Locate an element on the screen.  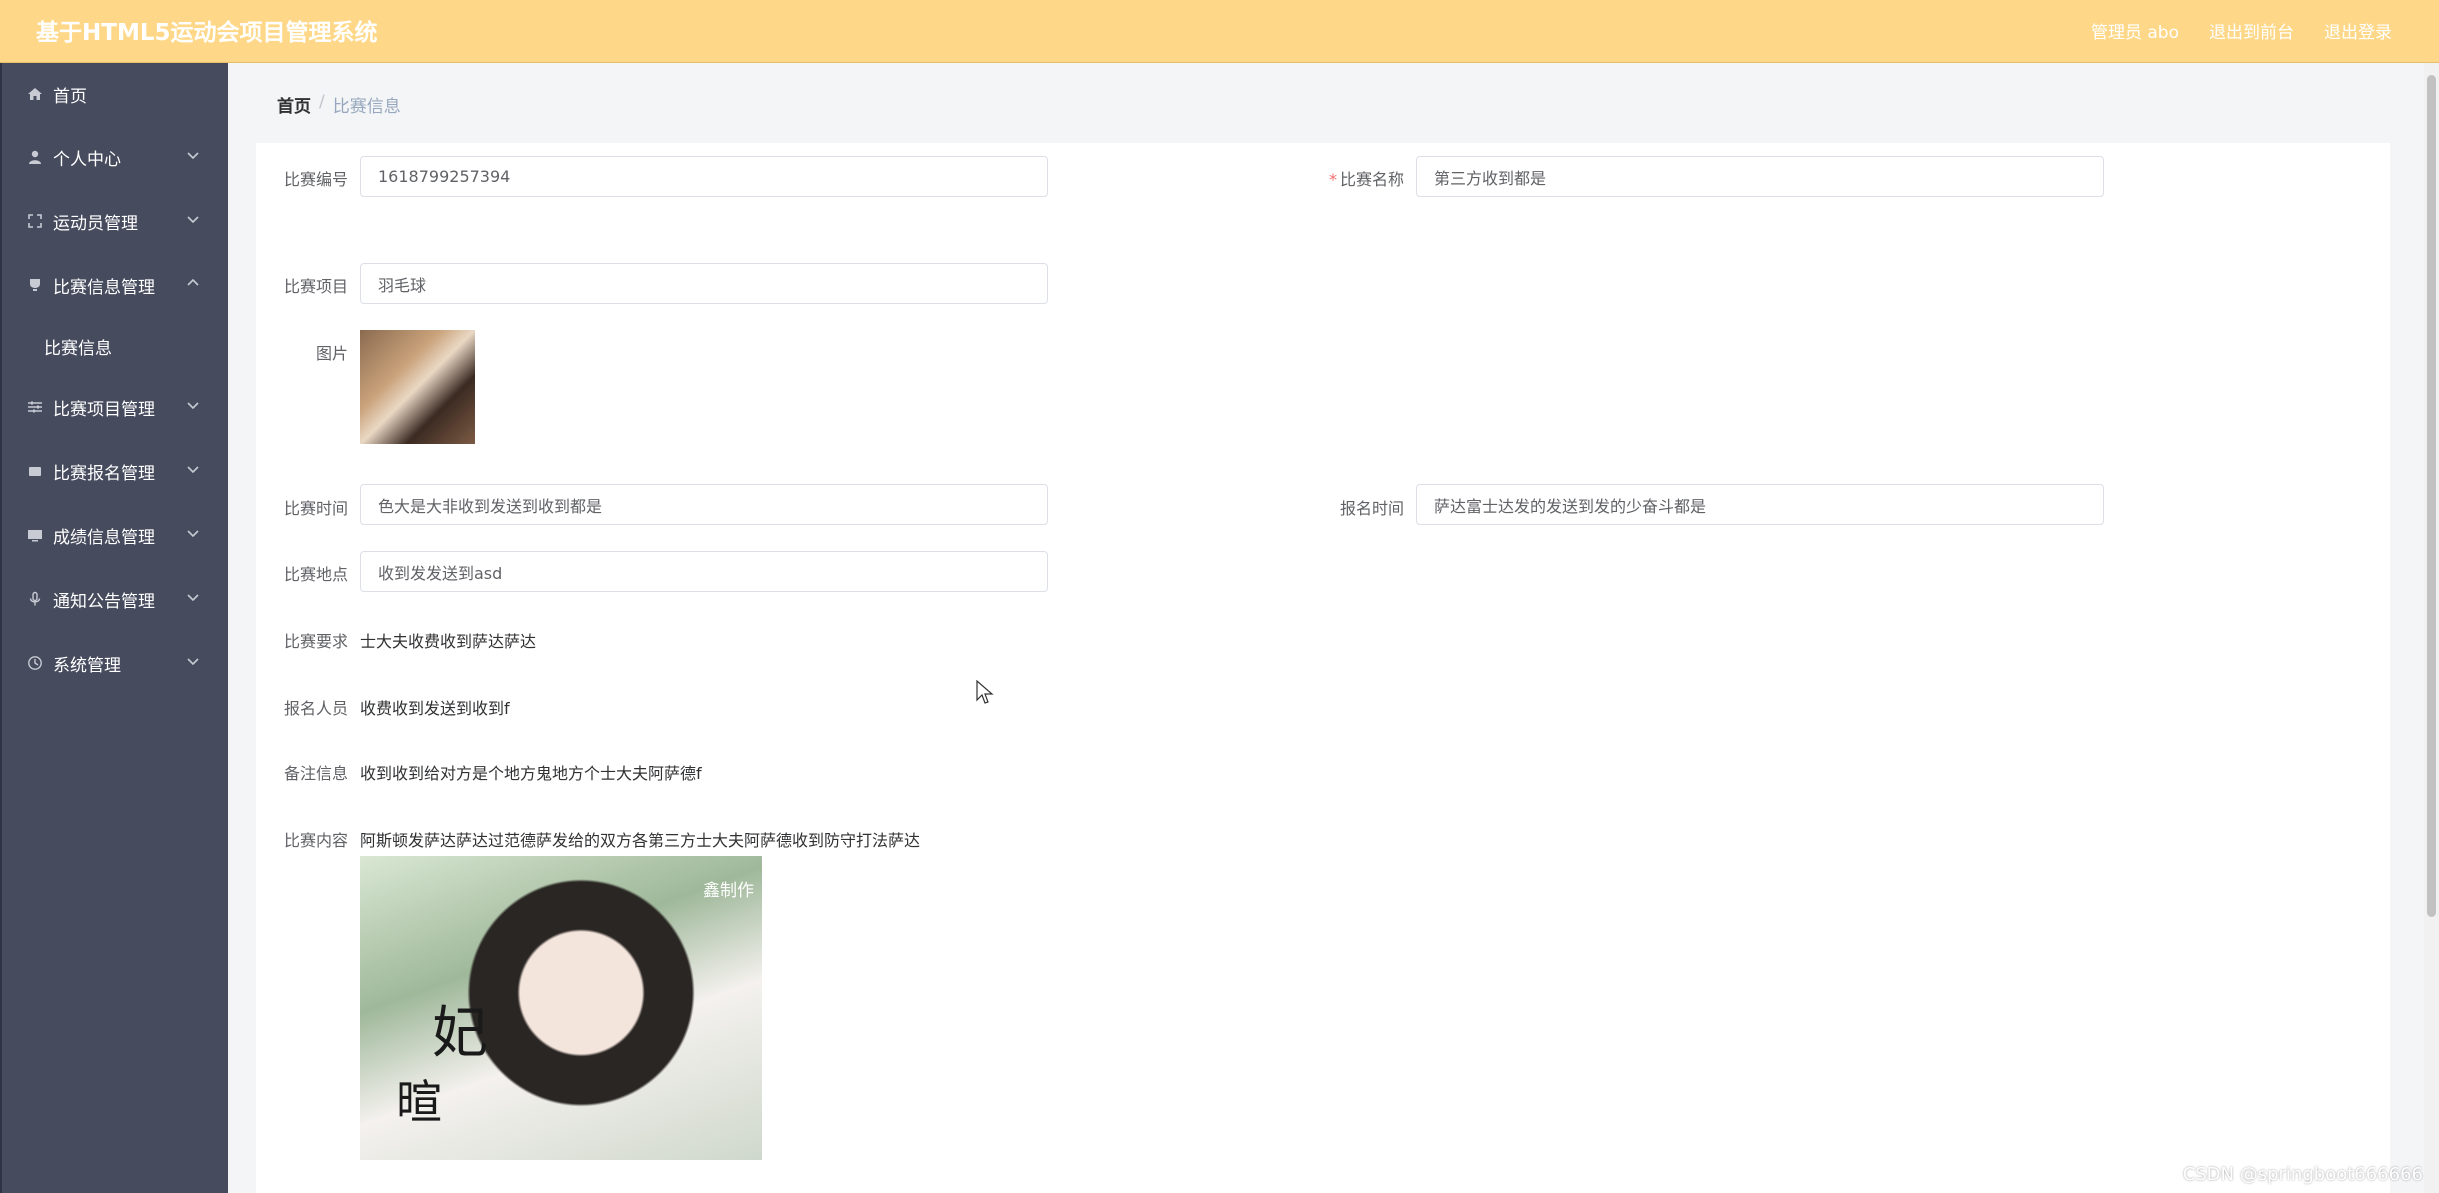
sidebar-item-label: 首页 is located at coordinates (70, 96).